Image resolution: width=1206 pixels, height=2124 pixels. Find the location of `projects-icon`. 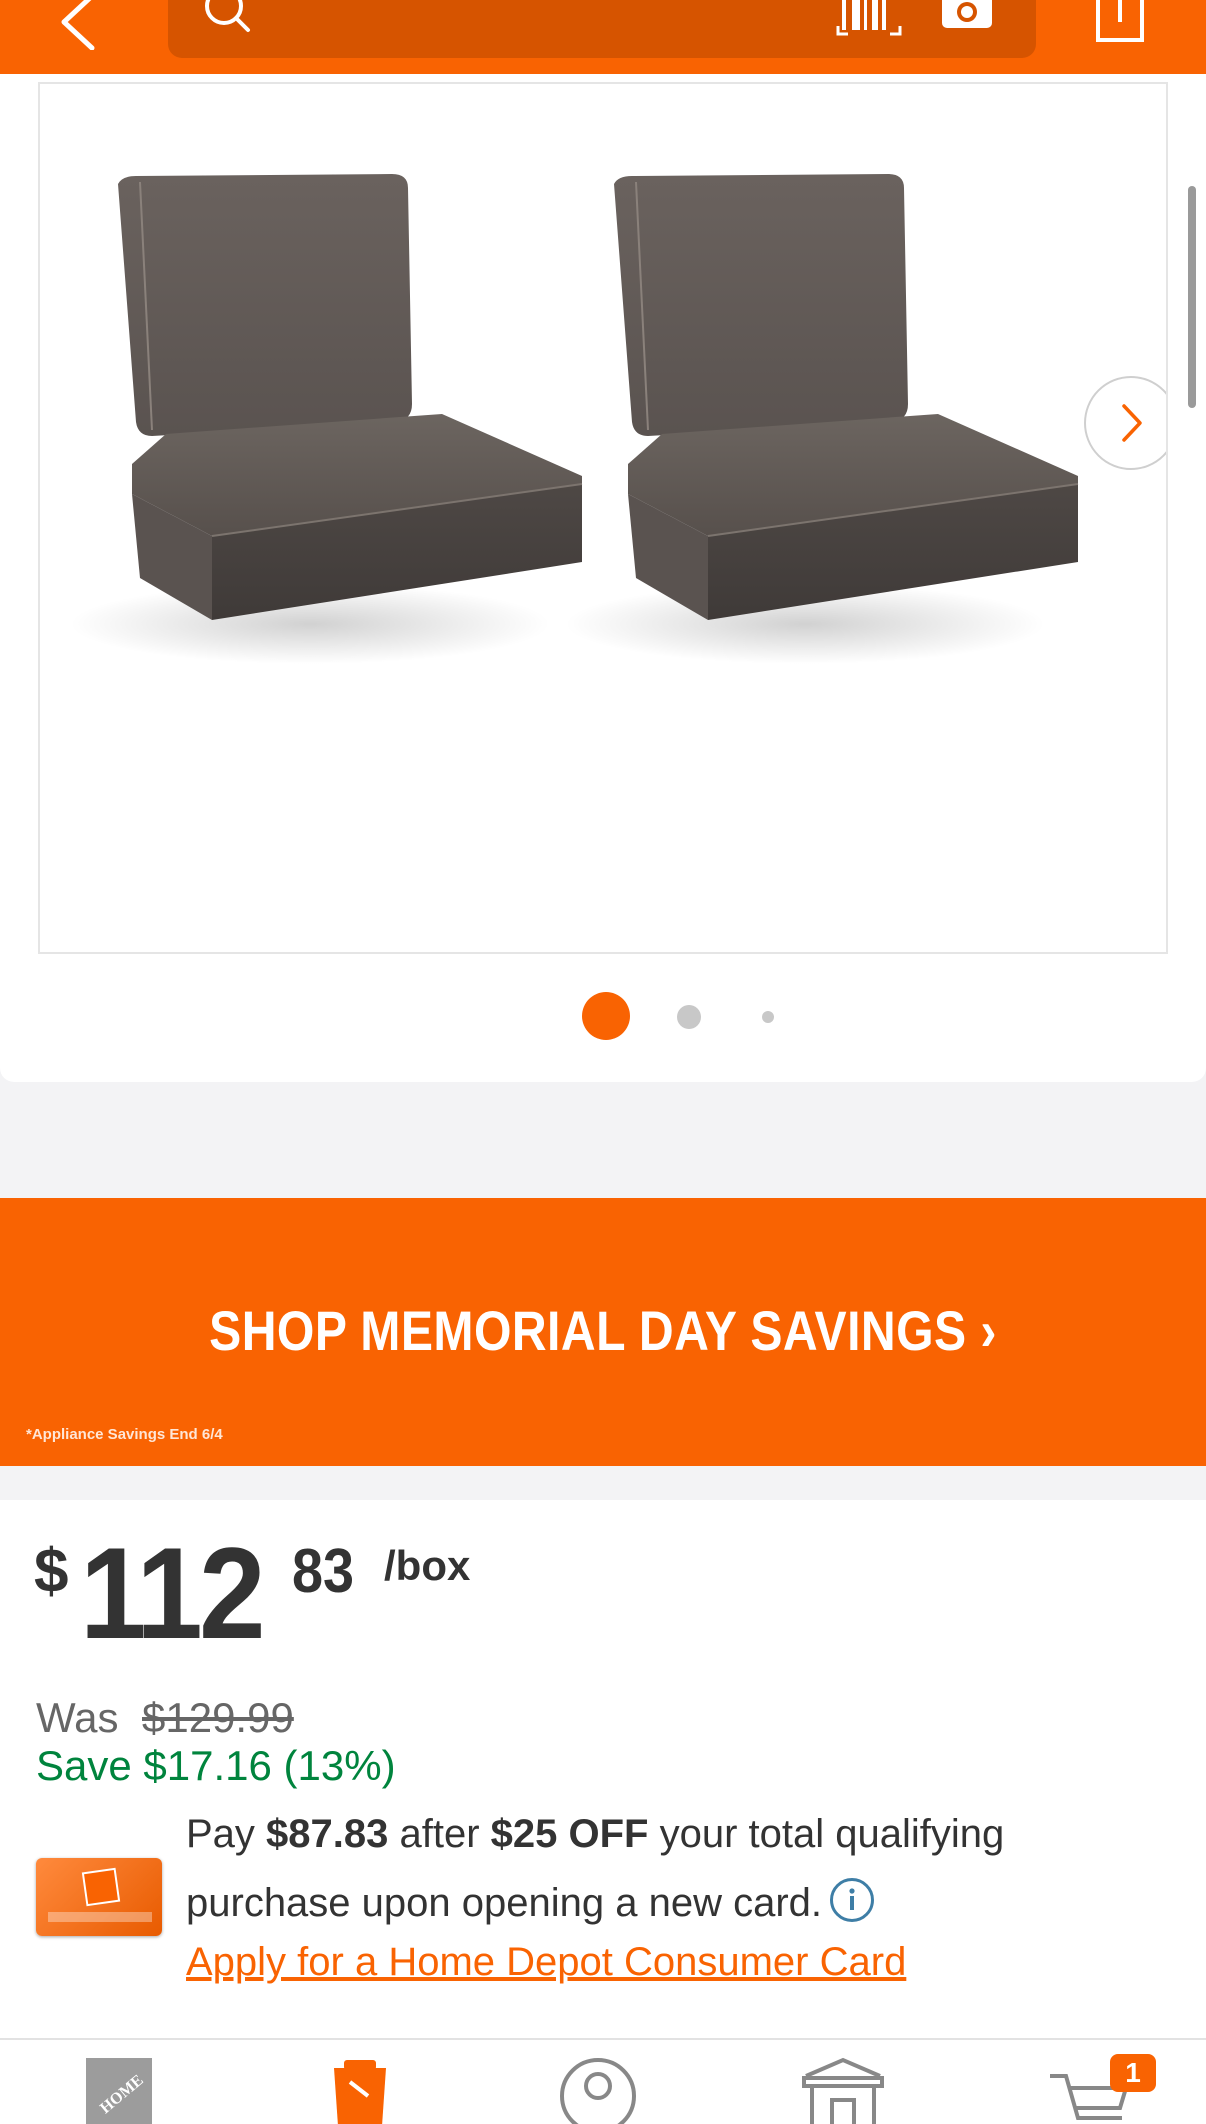

projects-icon is located at coordinates (360, 2092).